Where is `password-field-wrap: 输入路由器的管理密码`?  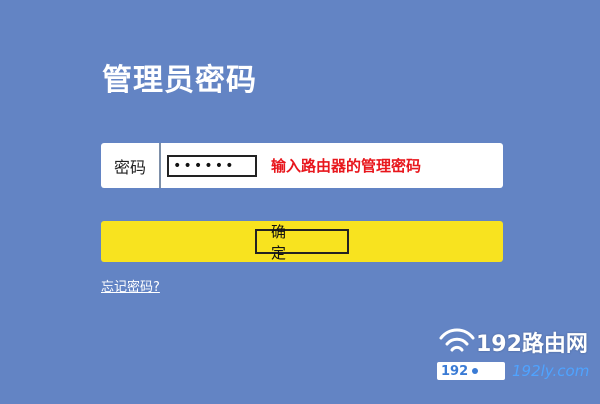
password-field-wrap: 输入路由器的管理密码 is located at coordinates (332, 165).